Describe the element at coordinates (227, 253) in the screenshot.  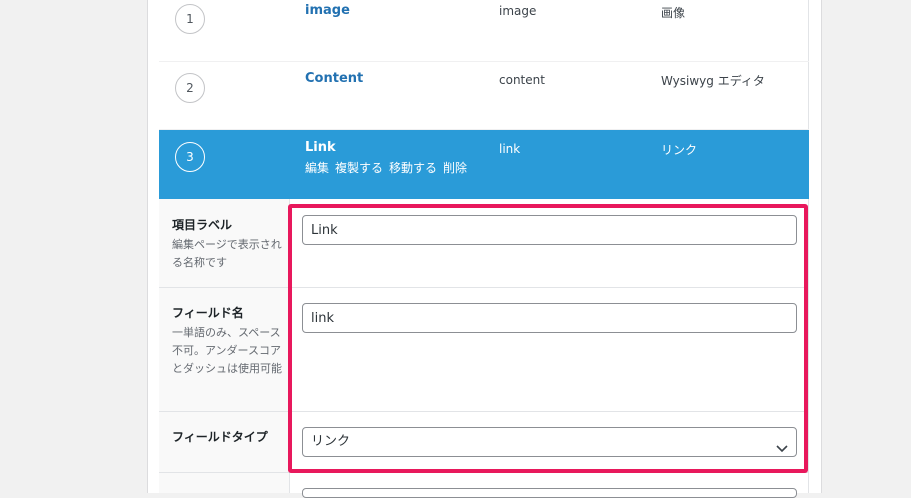
I see `setting-desc-label: 編集ページで表示される名称です` at that location.